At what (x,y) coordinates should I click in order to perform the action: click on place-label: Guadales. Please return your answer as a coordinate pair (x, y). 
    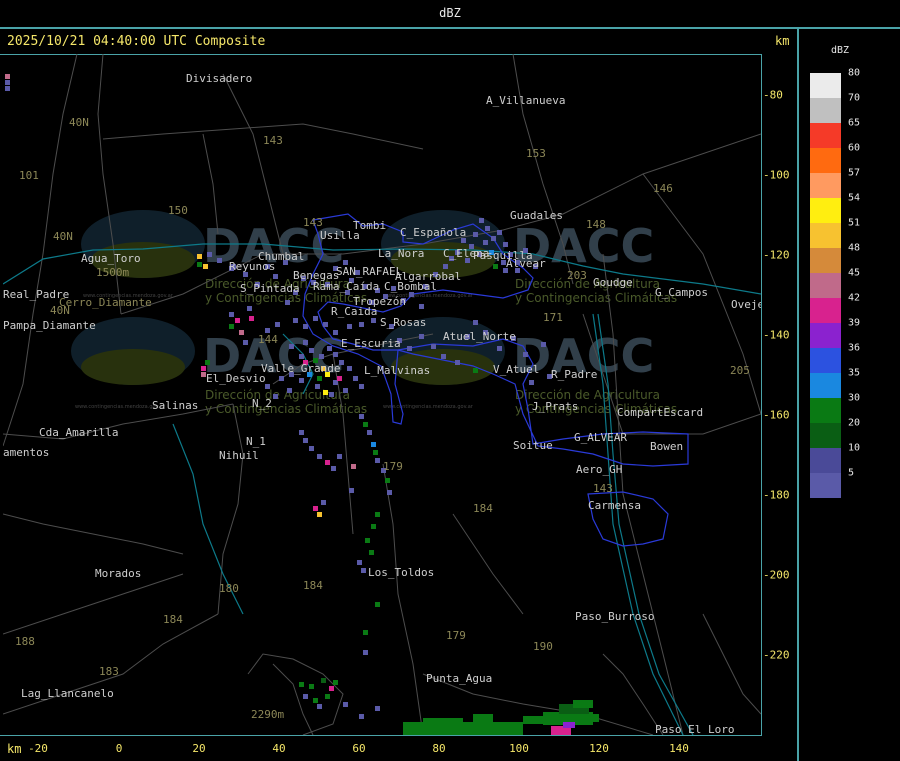
    Looking at the image, I should click on (536, 215).